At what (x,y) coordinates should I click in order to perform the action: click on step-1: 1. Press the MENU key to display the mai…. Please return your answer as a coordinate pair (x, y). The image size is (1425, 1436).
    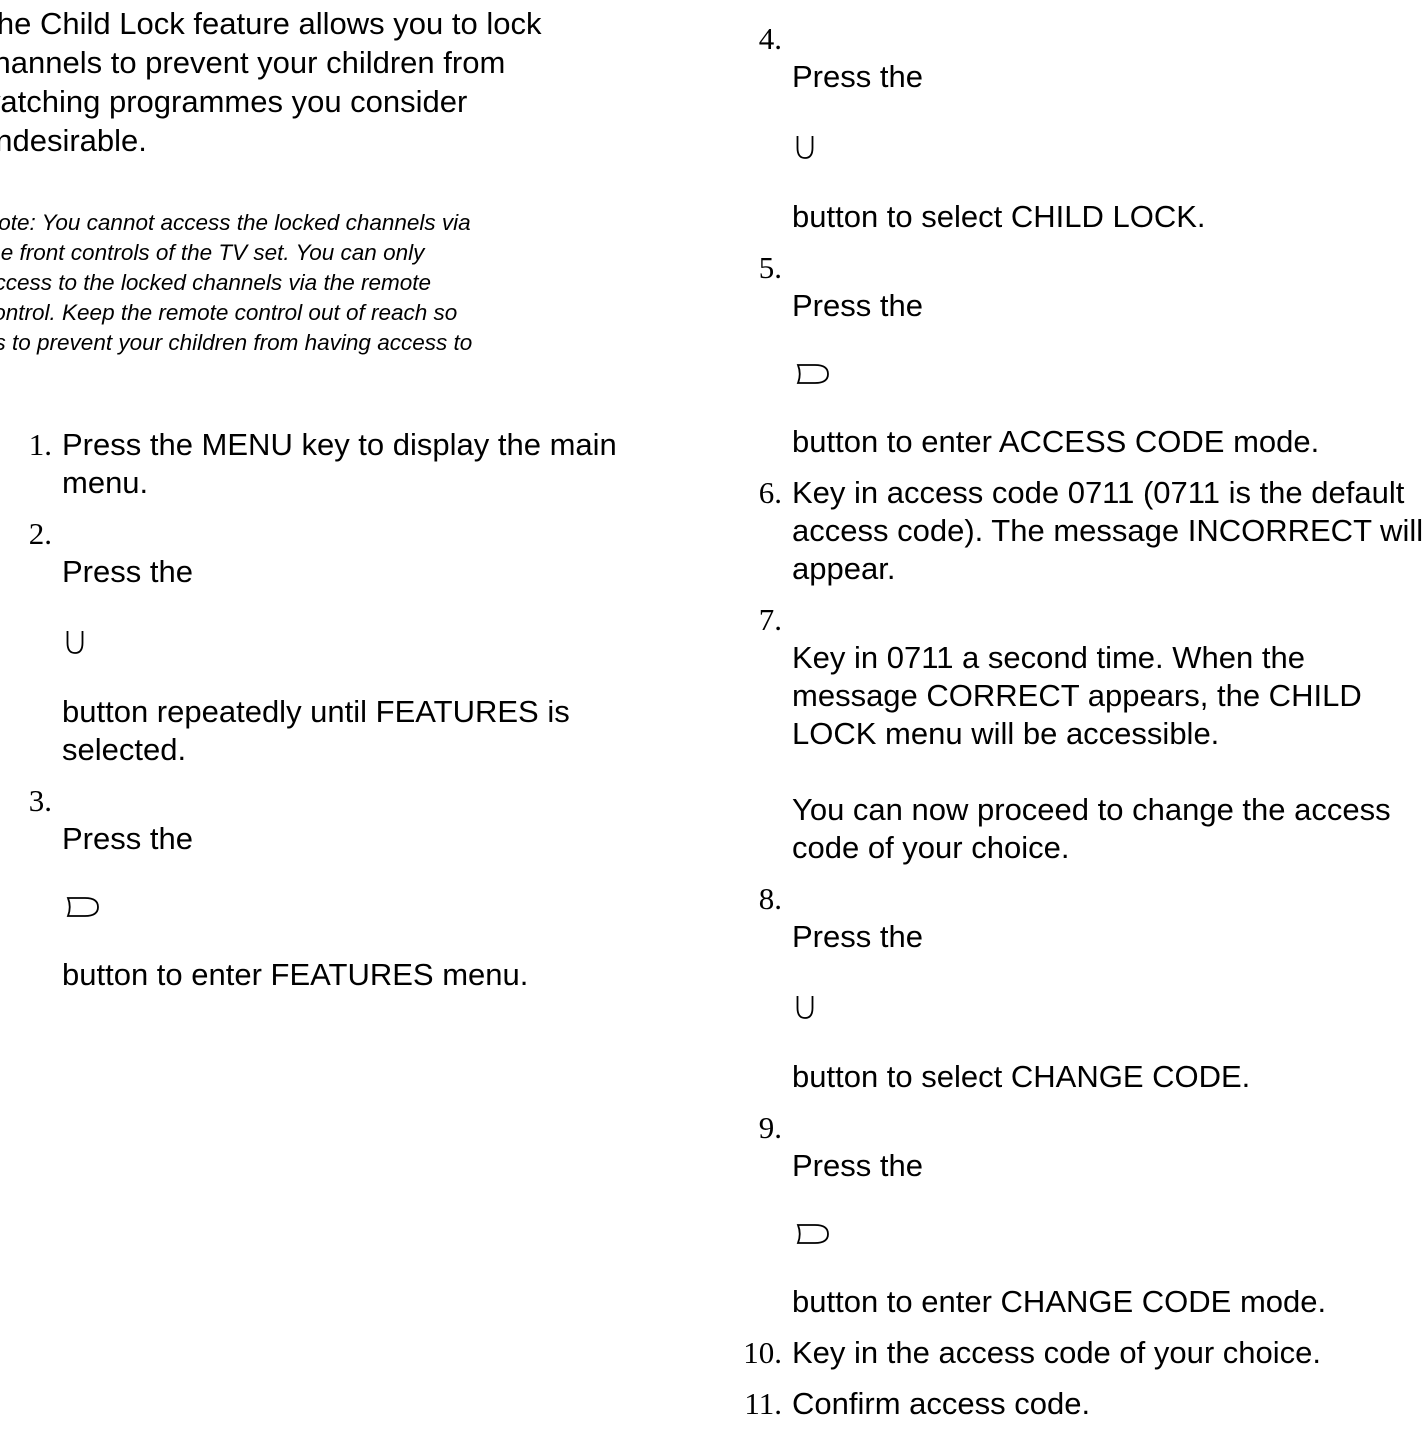
    Looking at the image, I should click on (340, 464).